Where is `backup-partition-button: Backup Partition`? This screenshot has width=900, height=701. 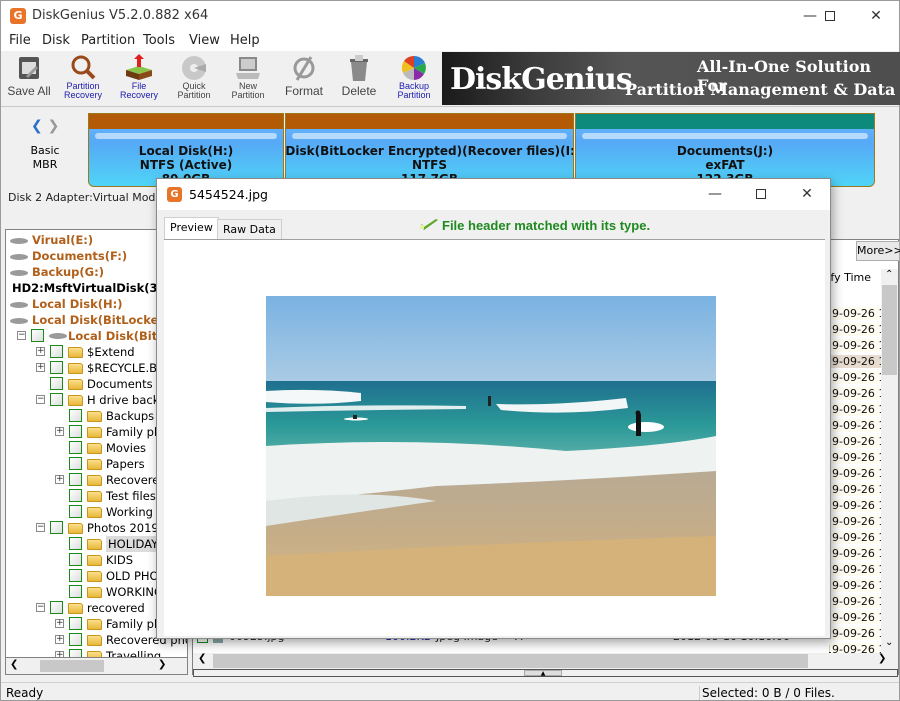 backup-partition-button: Backup Partition is located at coordinates (414, 79).